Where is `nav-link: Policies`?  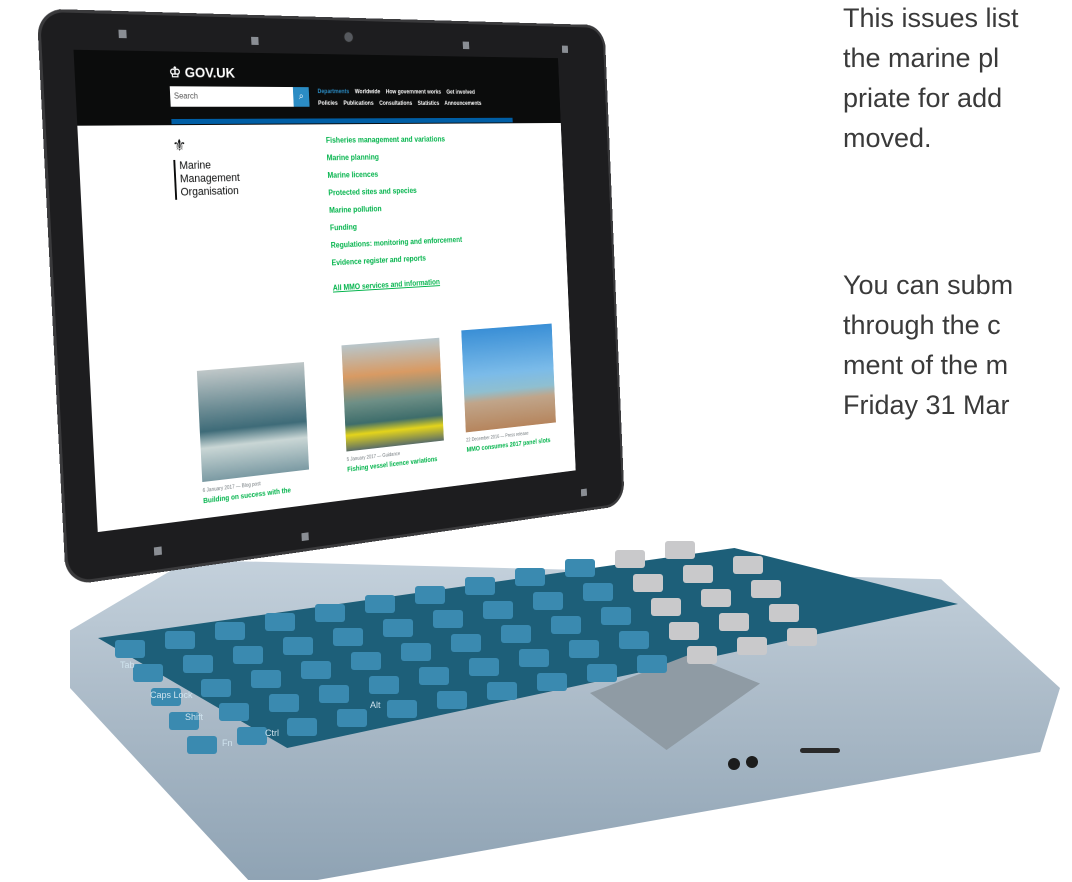 nav-link: Policies is located at coordinates (328, 104).